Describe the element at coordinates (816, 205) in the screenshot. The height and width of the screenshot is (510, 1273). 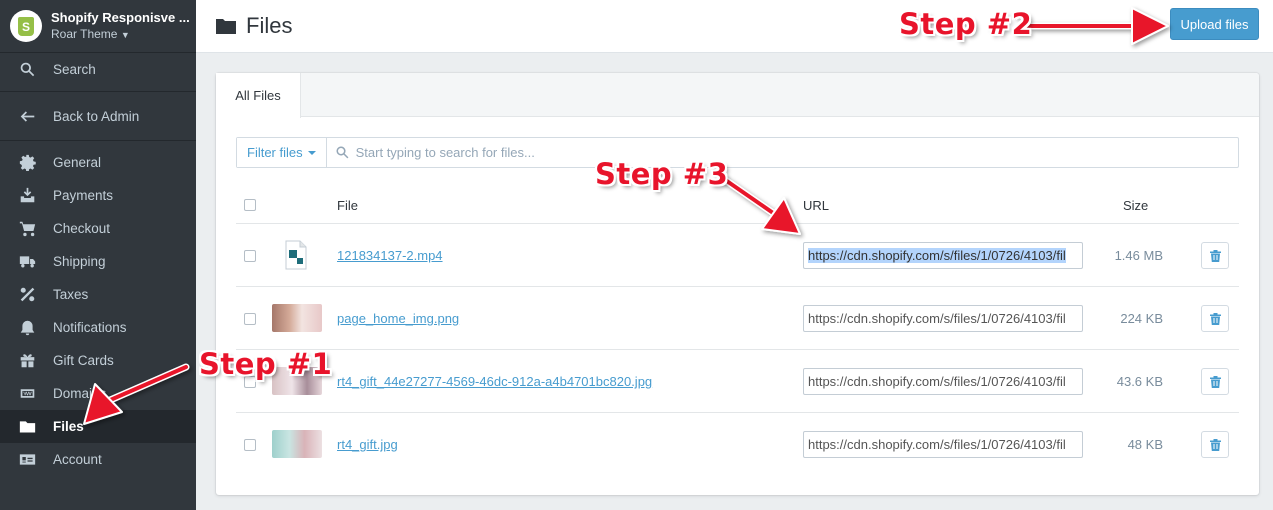
I see `column-url: URL` at that location.